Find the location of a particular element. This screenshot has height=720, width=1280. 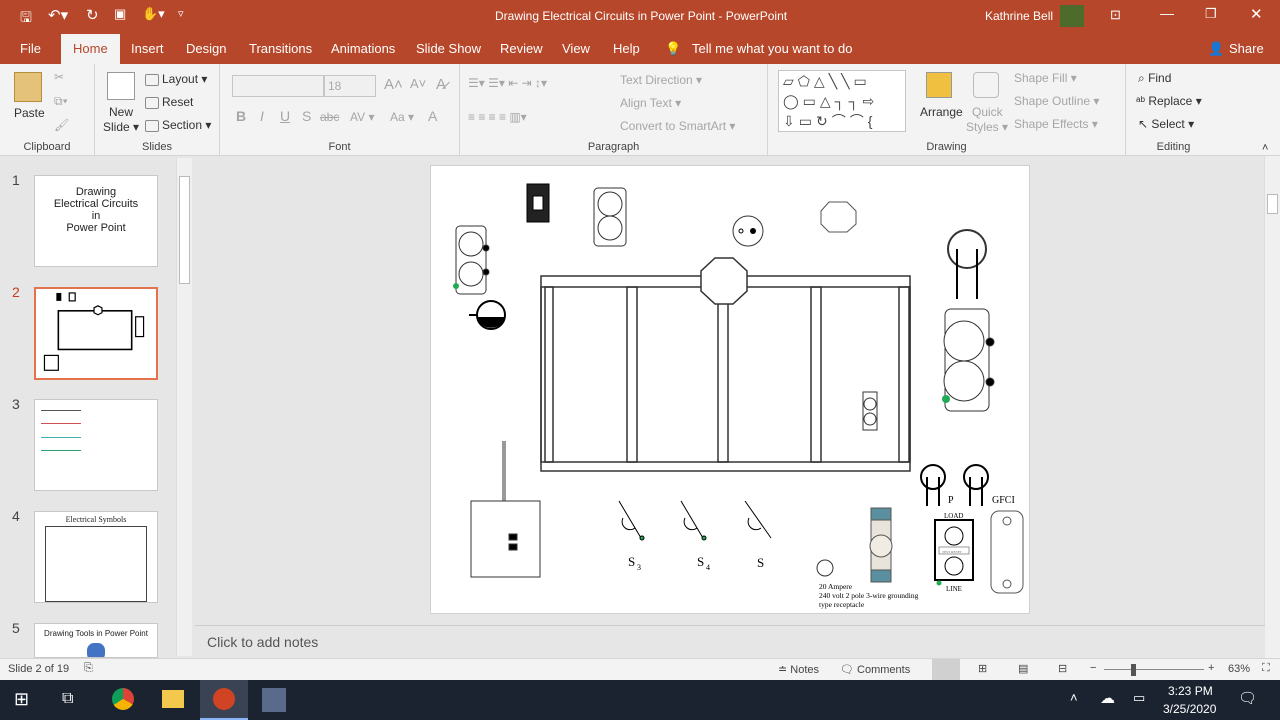

shadow-button: S is located at coordinates (306, 116).